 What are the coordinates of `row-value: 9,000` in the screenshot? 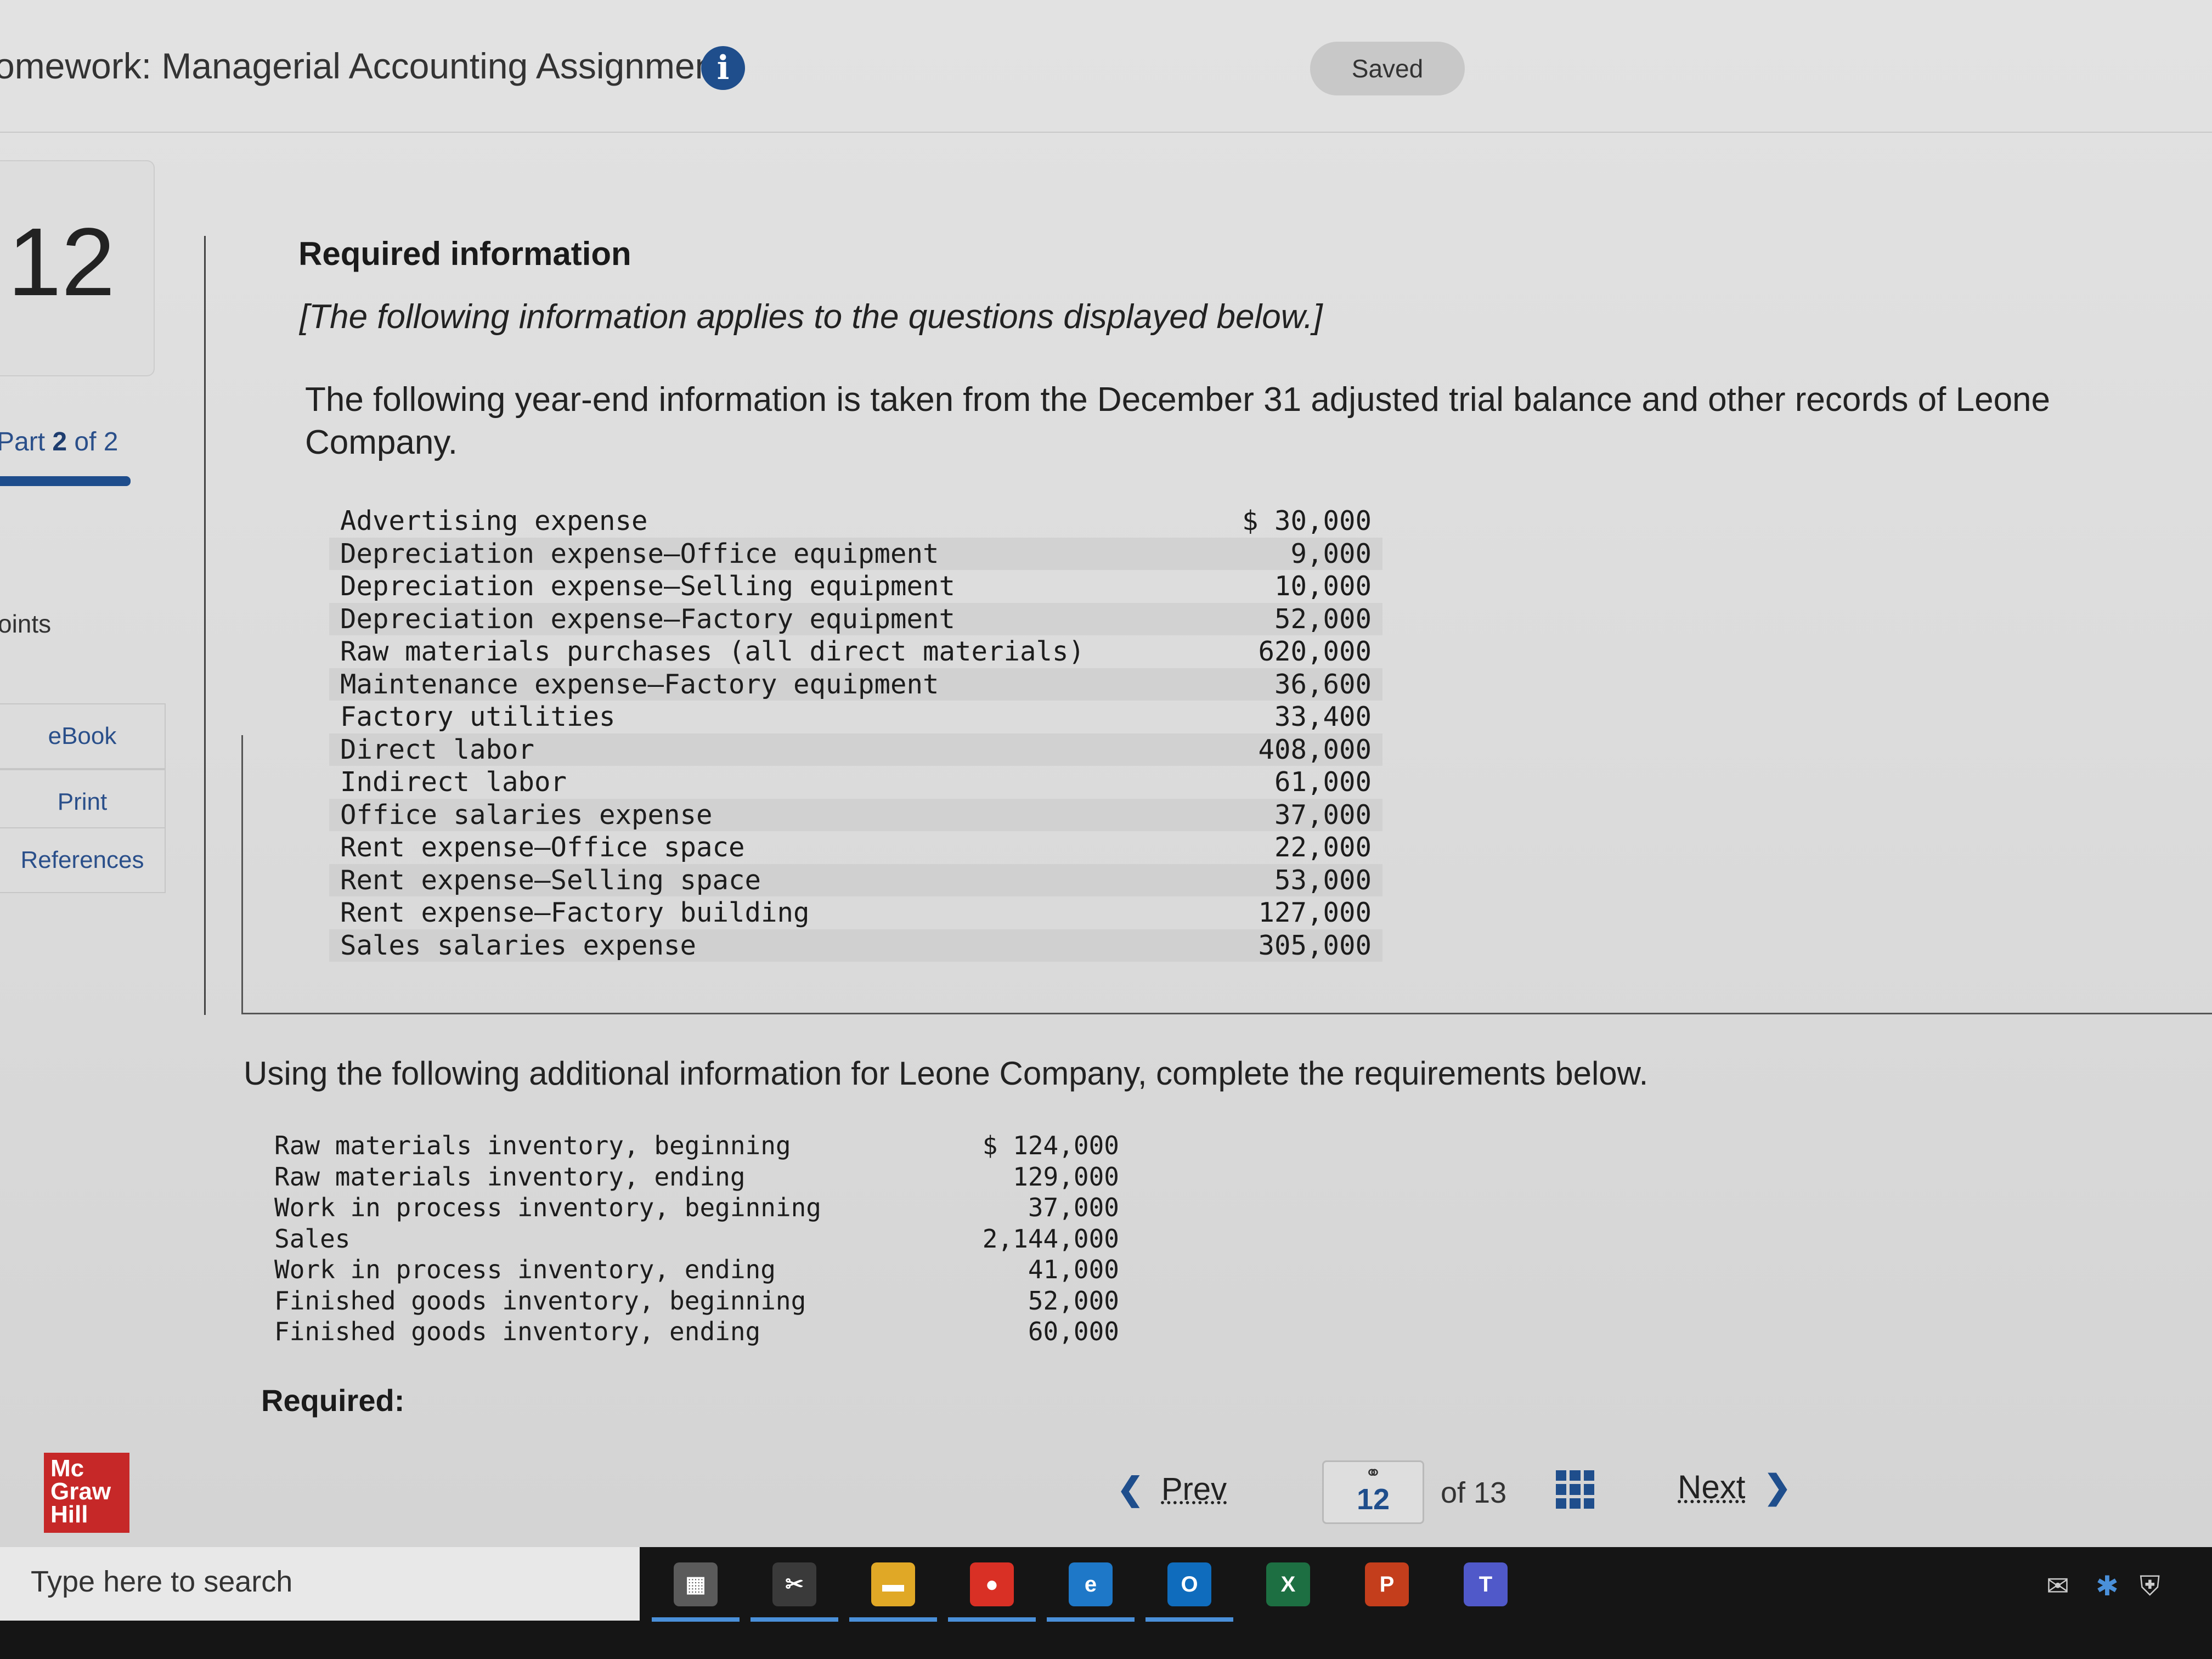 It's located at (1331, 553).